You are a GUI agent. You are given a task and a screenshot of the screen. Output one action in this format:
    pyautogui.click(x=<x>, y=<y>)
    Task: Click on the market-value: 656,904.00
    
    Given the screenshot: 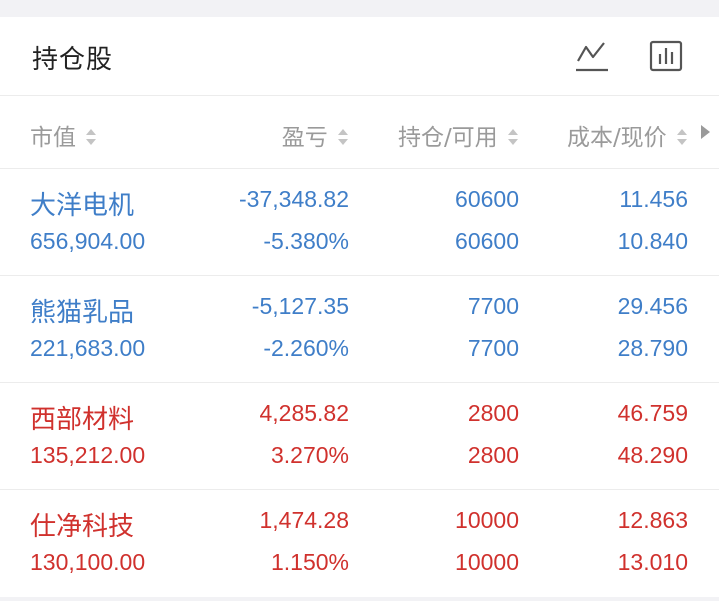 What is the action you would take?
    pyautogui.click(x=88, y=241)
    